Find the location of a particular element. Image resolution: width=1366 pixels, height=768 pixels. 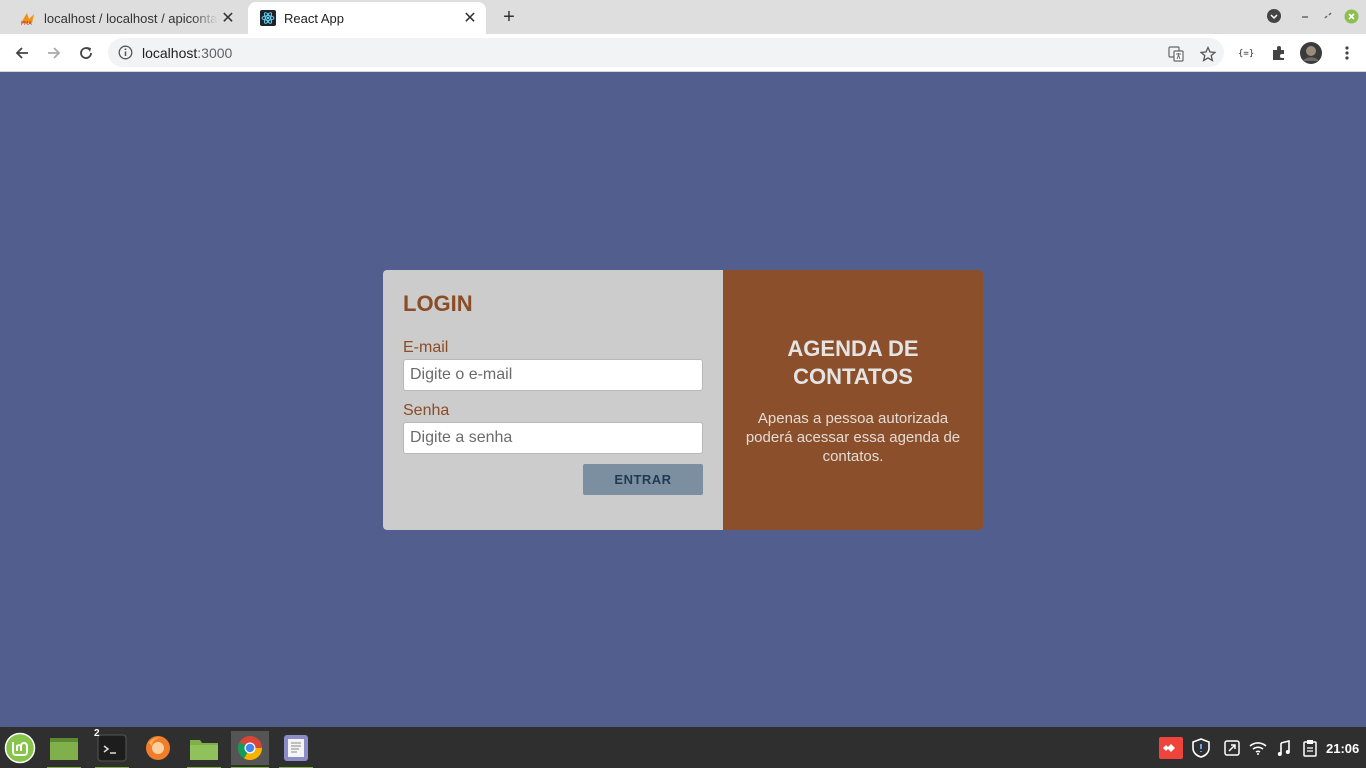

sound-icon is located at coordinates (1284, 748).